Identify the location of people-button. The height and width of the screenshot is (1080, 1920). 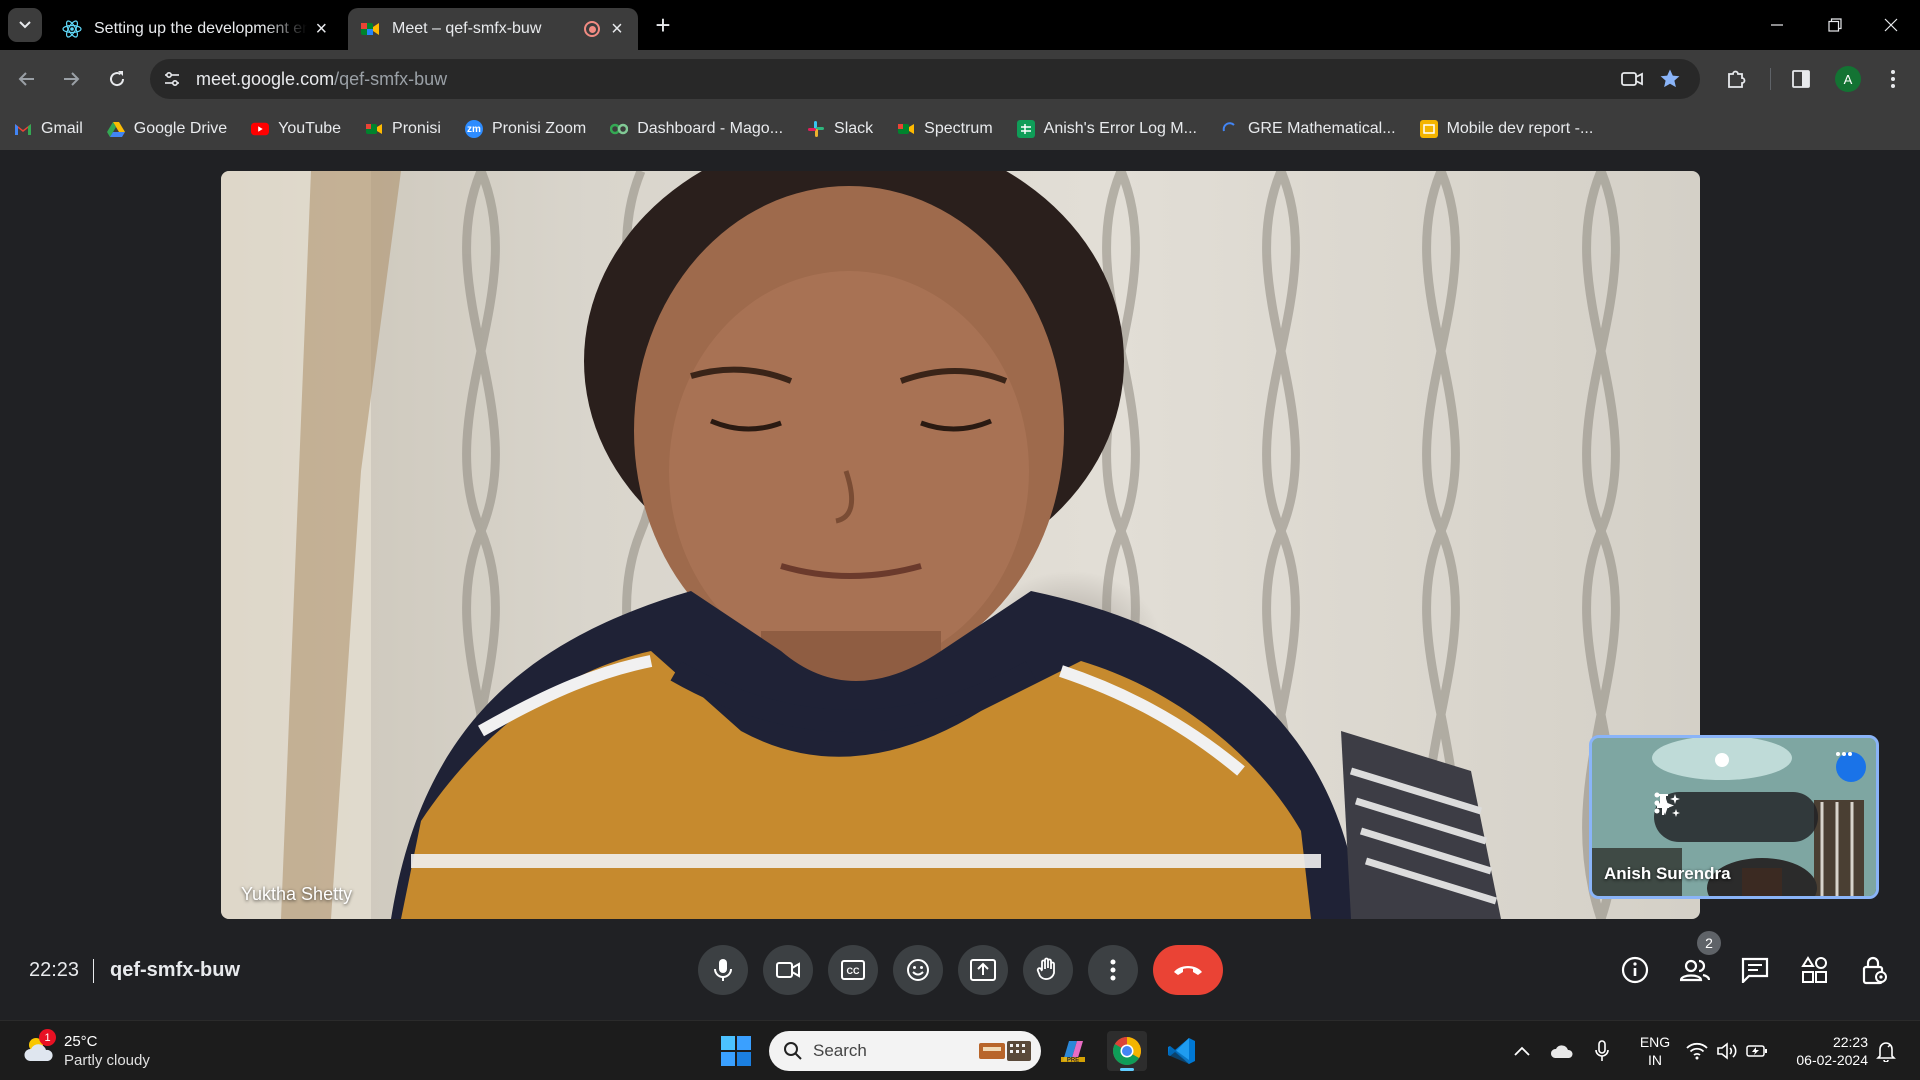
(1695, 970).